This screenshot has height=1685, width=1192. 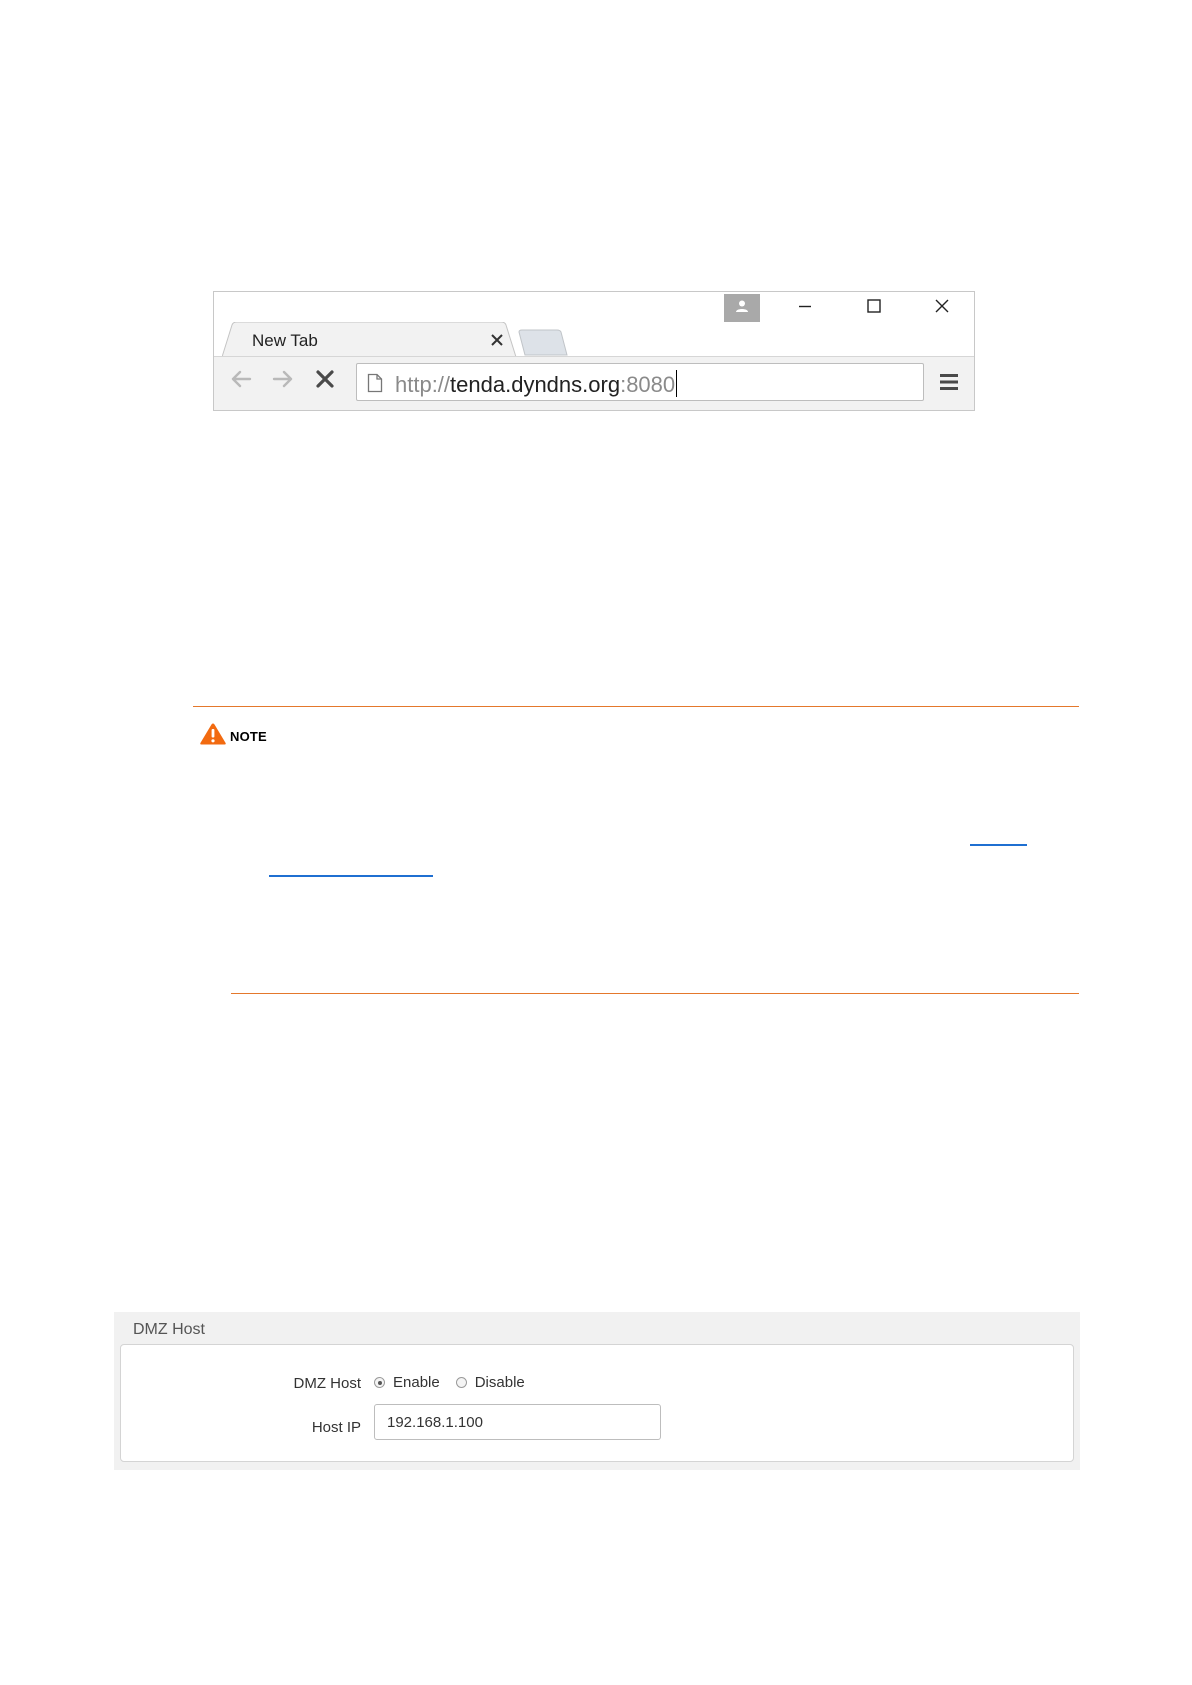 I want to click on browser-toolbar: http://tenda.dyndns.org:8080, so click(x=594, y=383).